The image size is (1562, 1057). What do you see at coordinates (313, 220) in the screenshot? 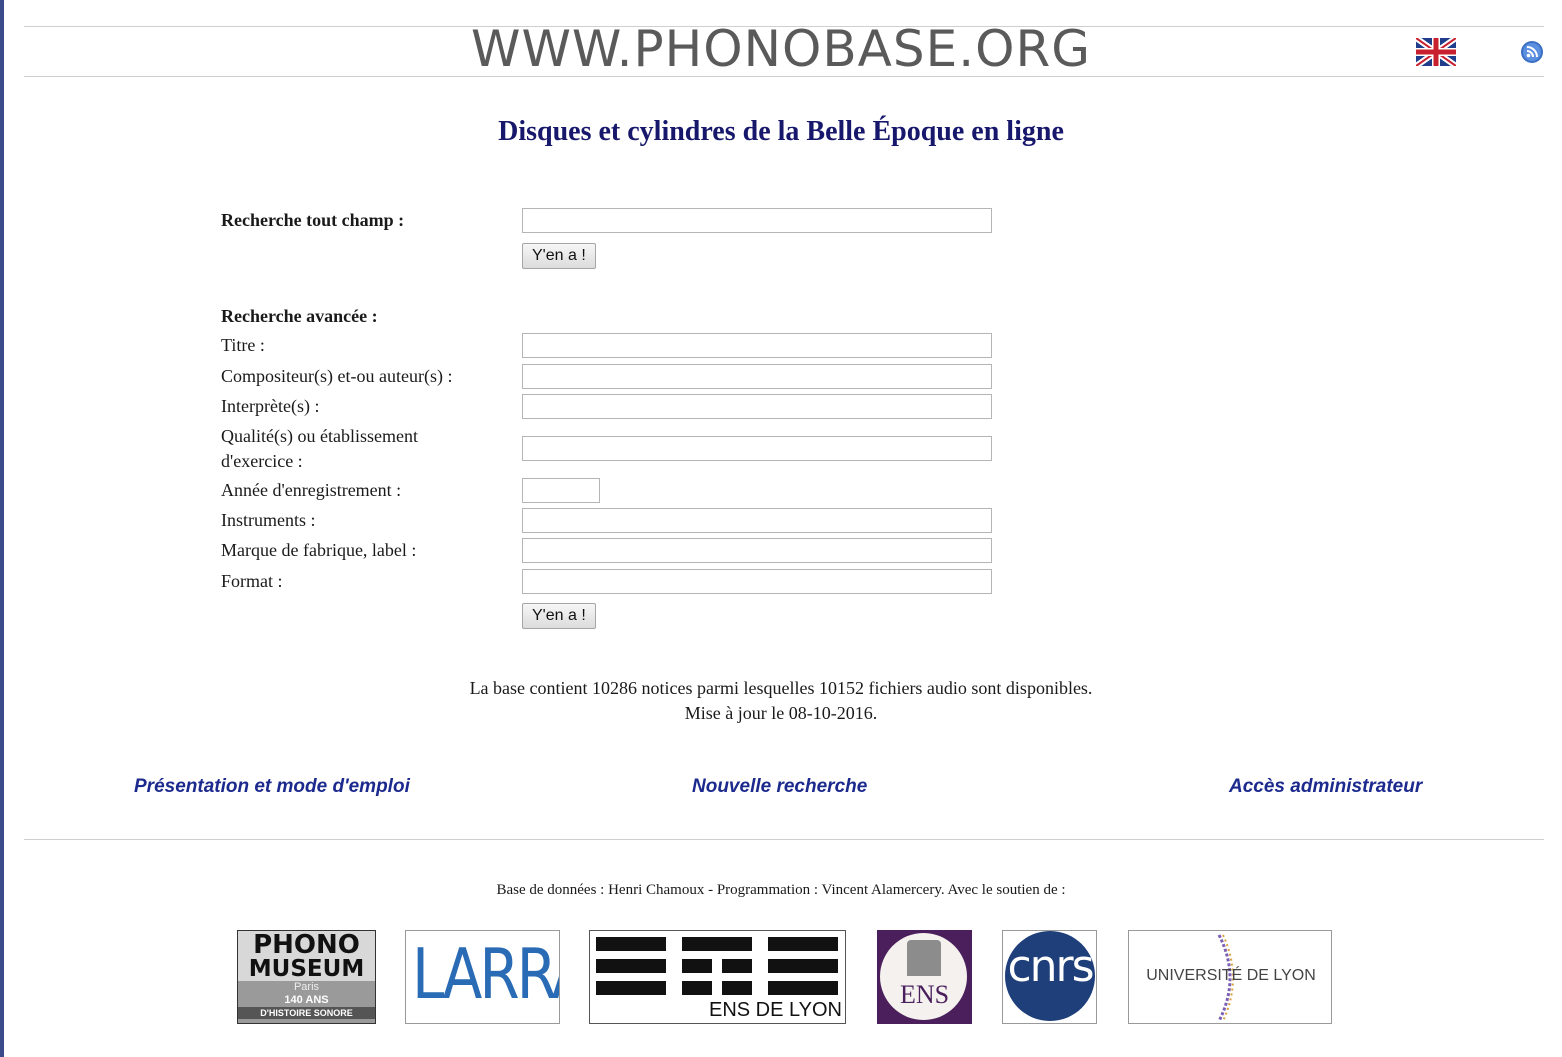
I see `quick-search-label: Recherche tout champ :` at bounding box center [313, 220].